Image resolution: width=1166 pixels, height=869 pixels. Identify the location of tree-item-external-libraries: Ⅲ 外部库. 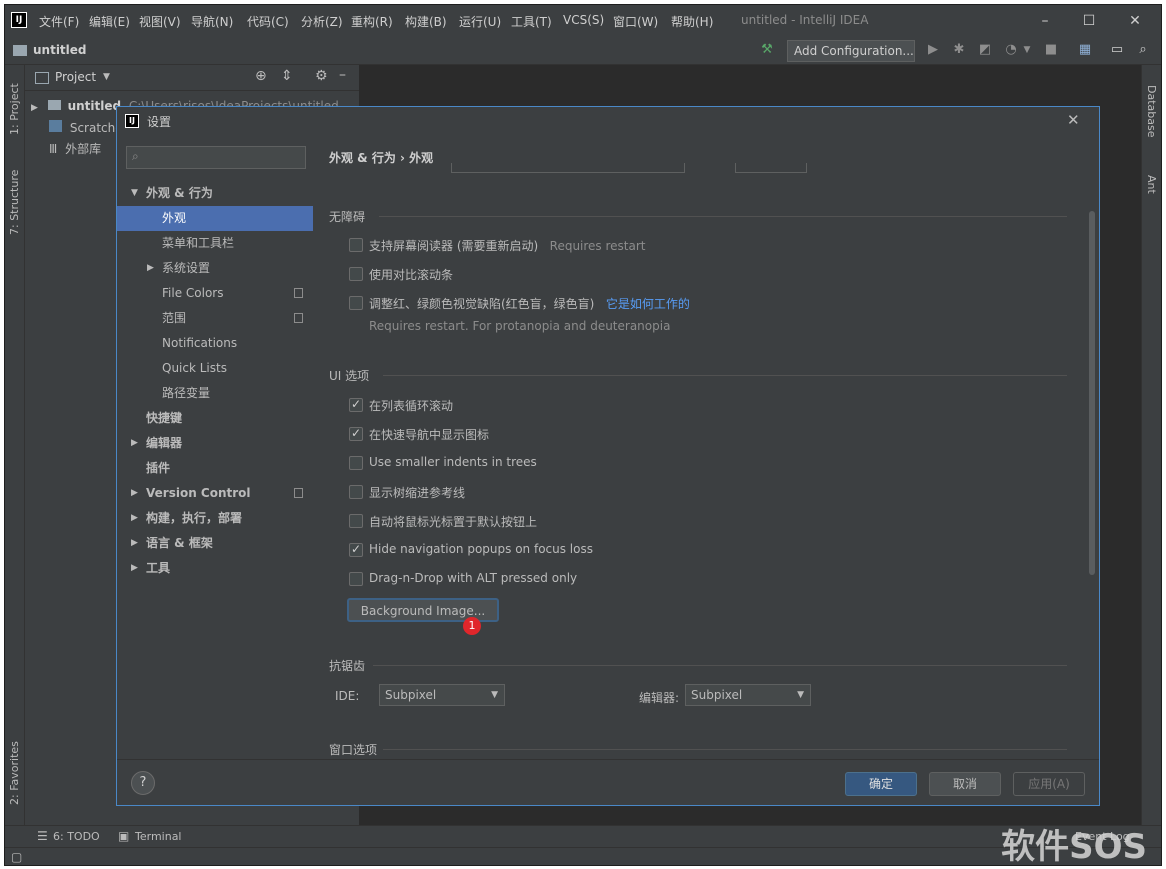
(75, 148).